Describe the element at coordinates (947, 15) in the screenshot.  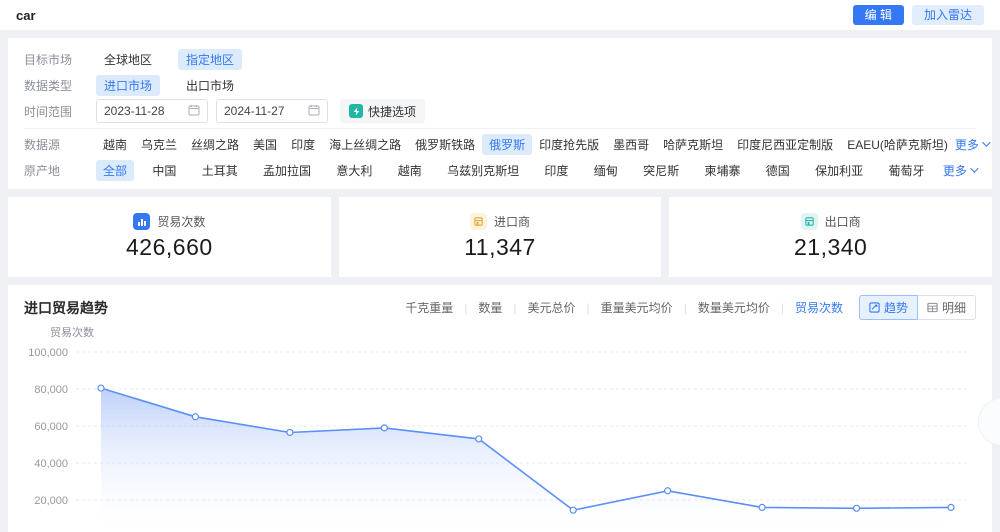
I see `add-to-radar-button: 加入雷达` at that location.